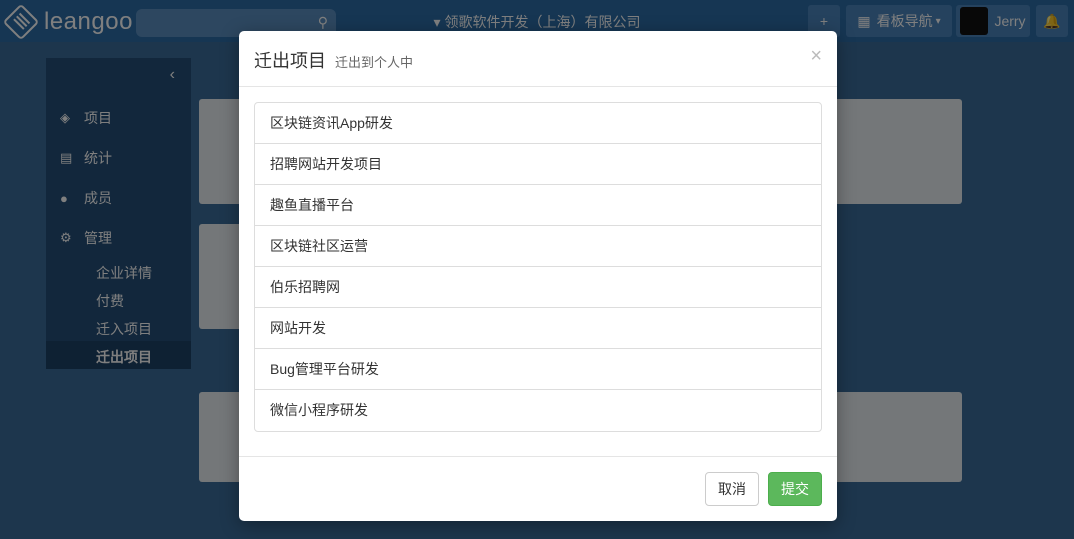 Image resolution: width=1074 pixels, height=539 pixels. What do you see at coordinates (795, 489) in the screenshot?
I see `submit-button: 提交` at bounding box center [795, 489].